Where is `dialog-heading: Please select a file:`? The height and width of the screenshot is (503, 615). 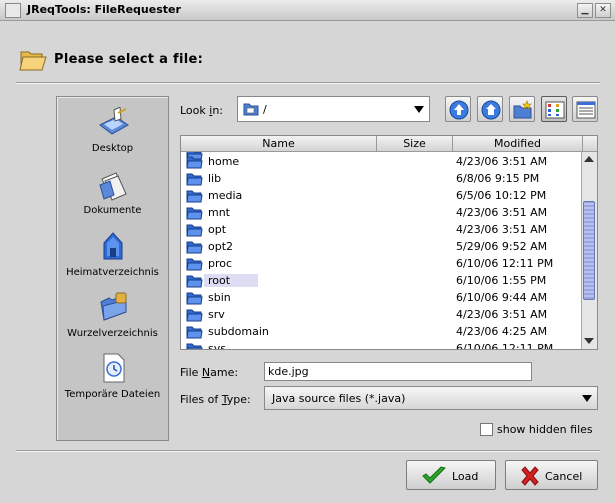 dialog-heading: Please select a file: is located at coordinates (129, 59).